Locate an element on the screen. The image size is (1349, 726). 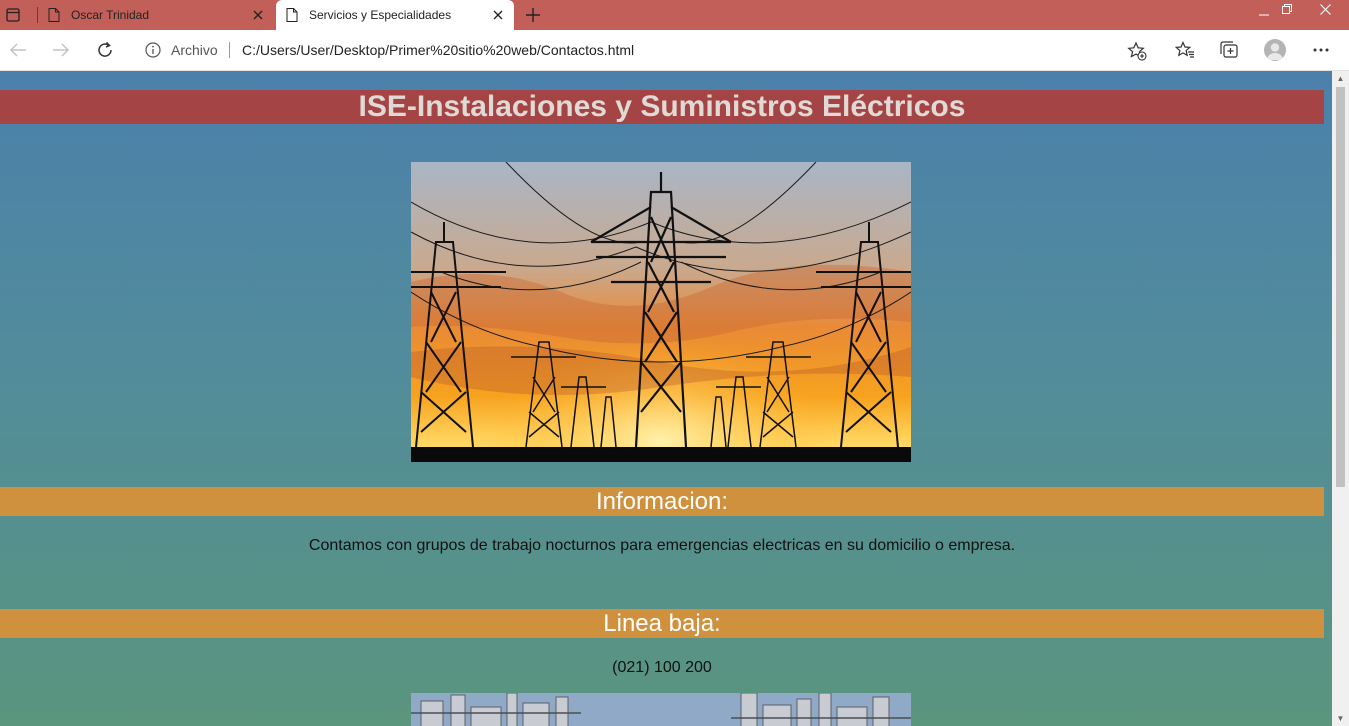
scroll-down-arrow-icon: ▼ is located at coordinates (1340, 718).